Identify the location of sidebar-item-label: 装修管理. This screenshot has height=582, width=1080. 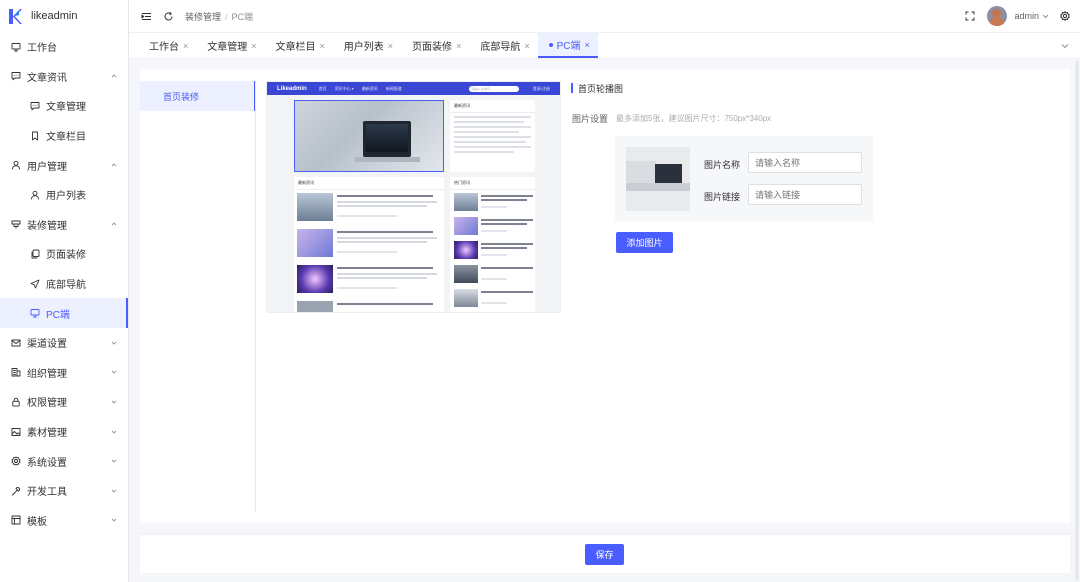
(47, 226).